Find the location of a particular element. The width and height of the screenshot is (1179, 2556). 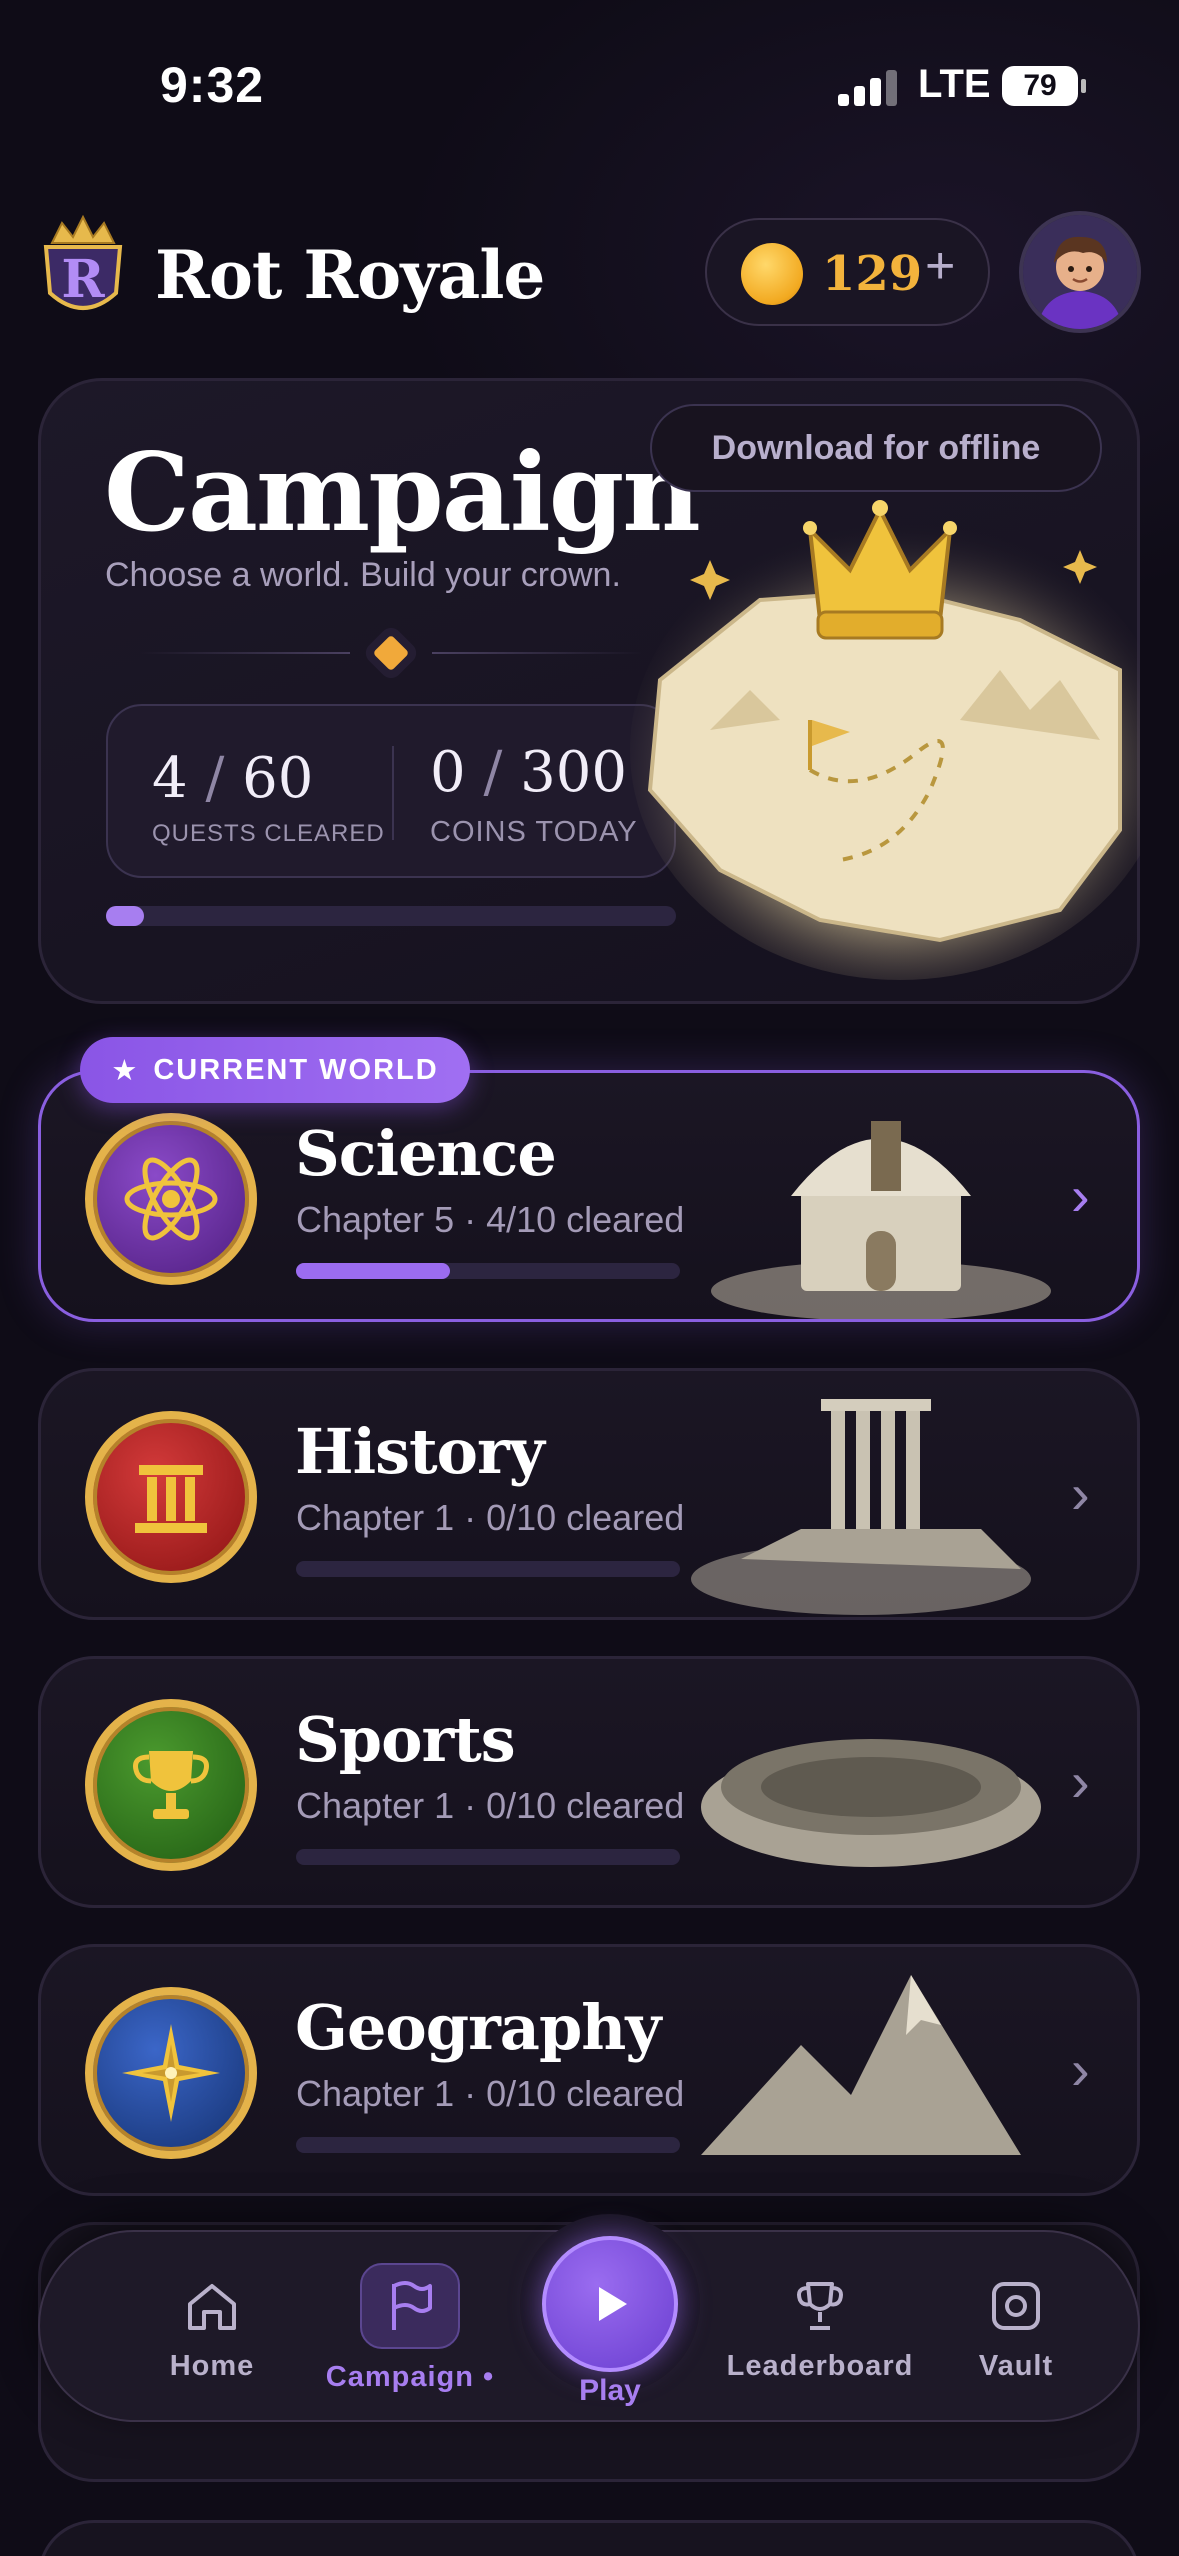

tab-leaderboard: Leaderboard is located at coordinates (820, 2328).